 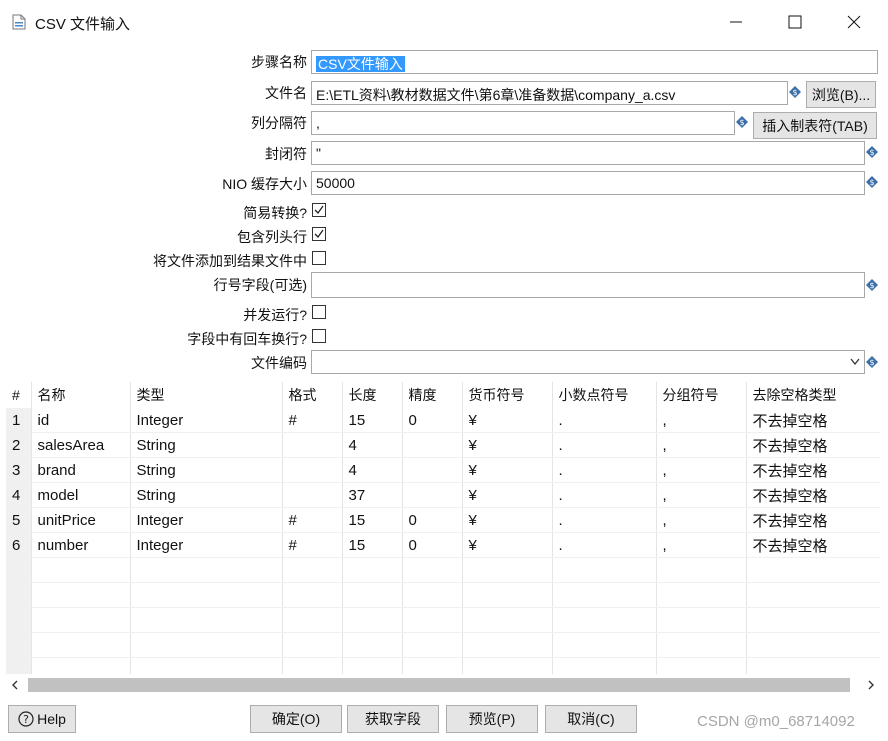 I want to click on filename-input: E:\ETL资料\教材数据文件\第6章\准备数据\company_a.csv, so click(x=549, y=93).